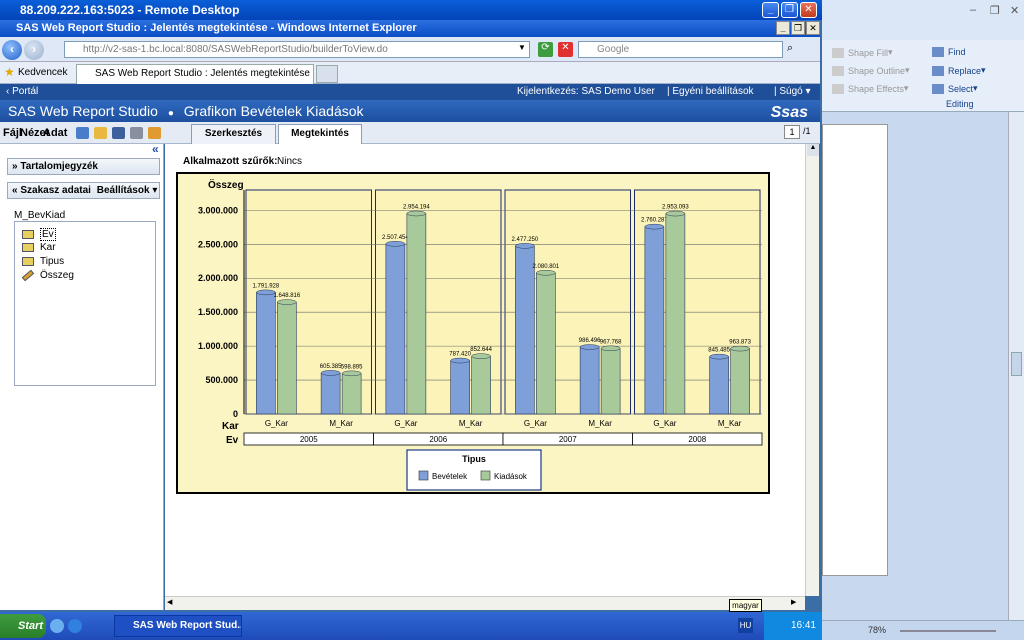  What do you see at coordinates (798, 28) in the screenshot?
I see `ie-restore-button: ❐` at bounding box center [798, 28].